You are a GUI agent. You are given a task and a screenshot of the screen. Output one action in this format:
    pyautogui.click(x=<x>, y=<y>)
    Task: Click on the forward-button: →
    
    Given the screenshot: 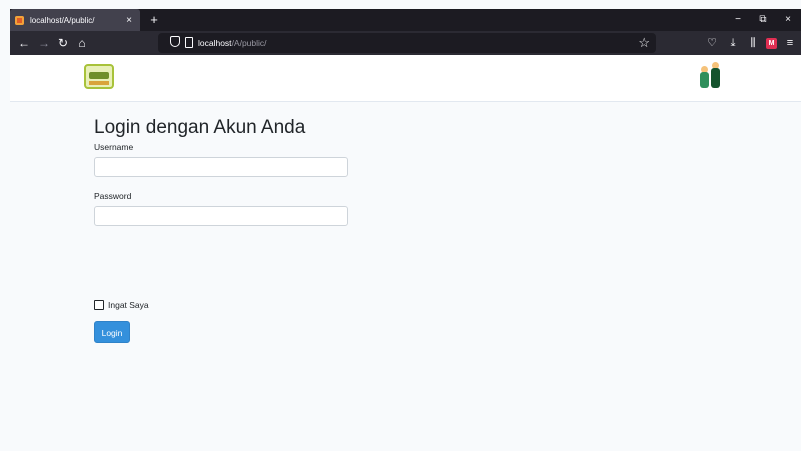 What is the action you would take?
    pyautogui.click(x=44, y=43)
    